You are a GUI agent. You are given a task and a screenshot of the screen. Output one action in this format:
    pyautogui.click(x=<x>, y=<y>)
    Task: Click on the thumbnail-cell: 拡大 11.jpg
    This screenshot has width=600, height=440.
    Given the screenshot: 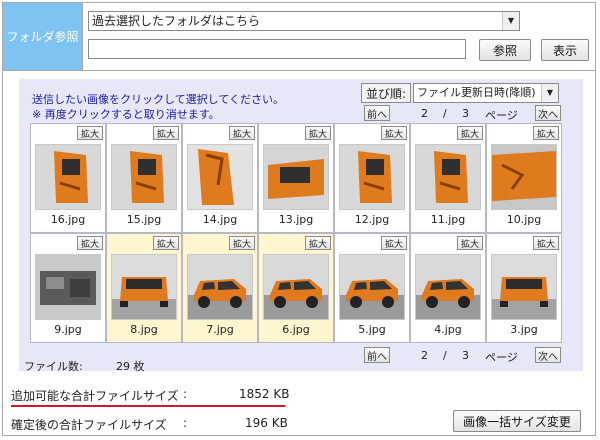 What is the action you would take?
    pyautogui.click(x=448, y=178)
    